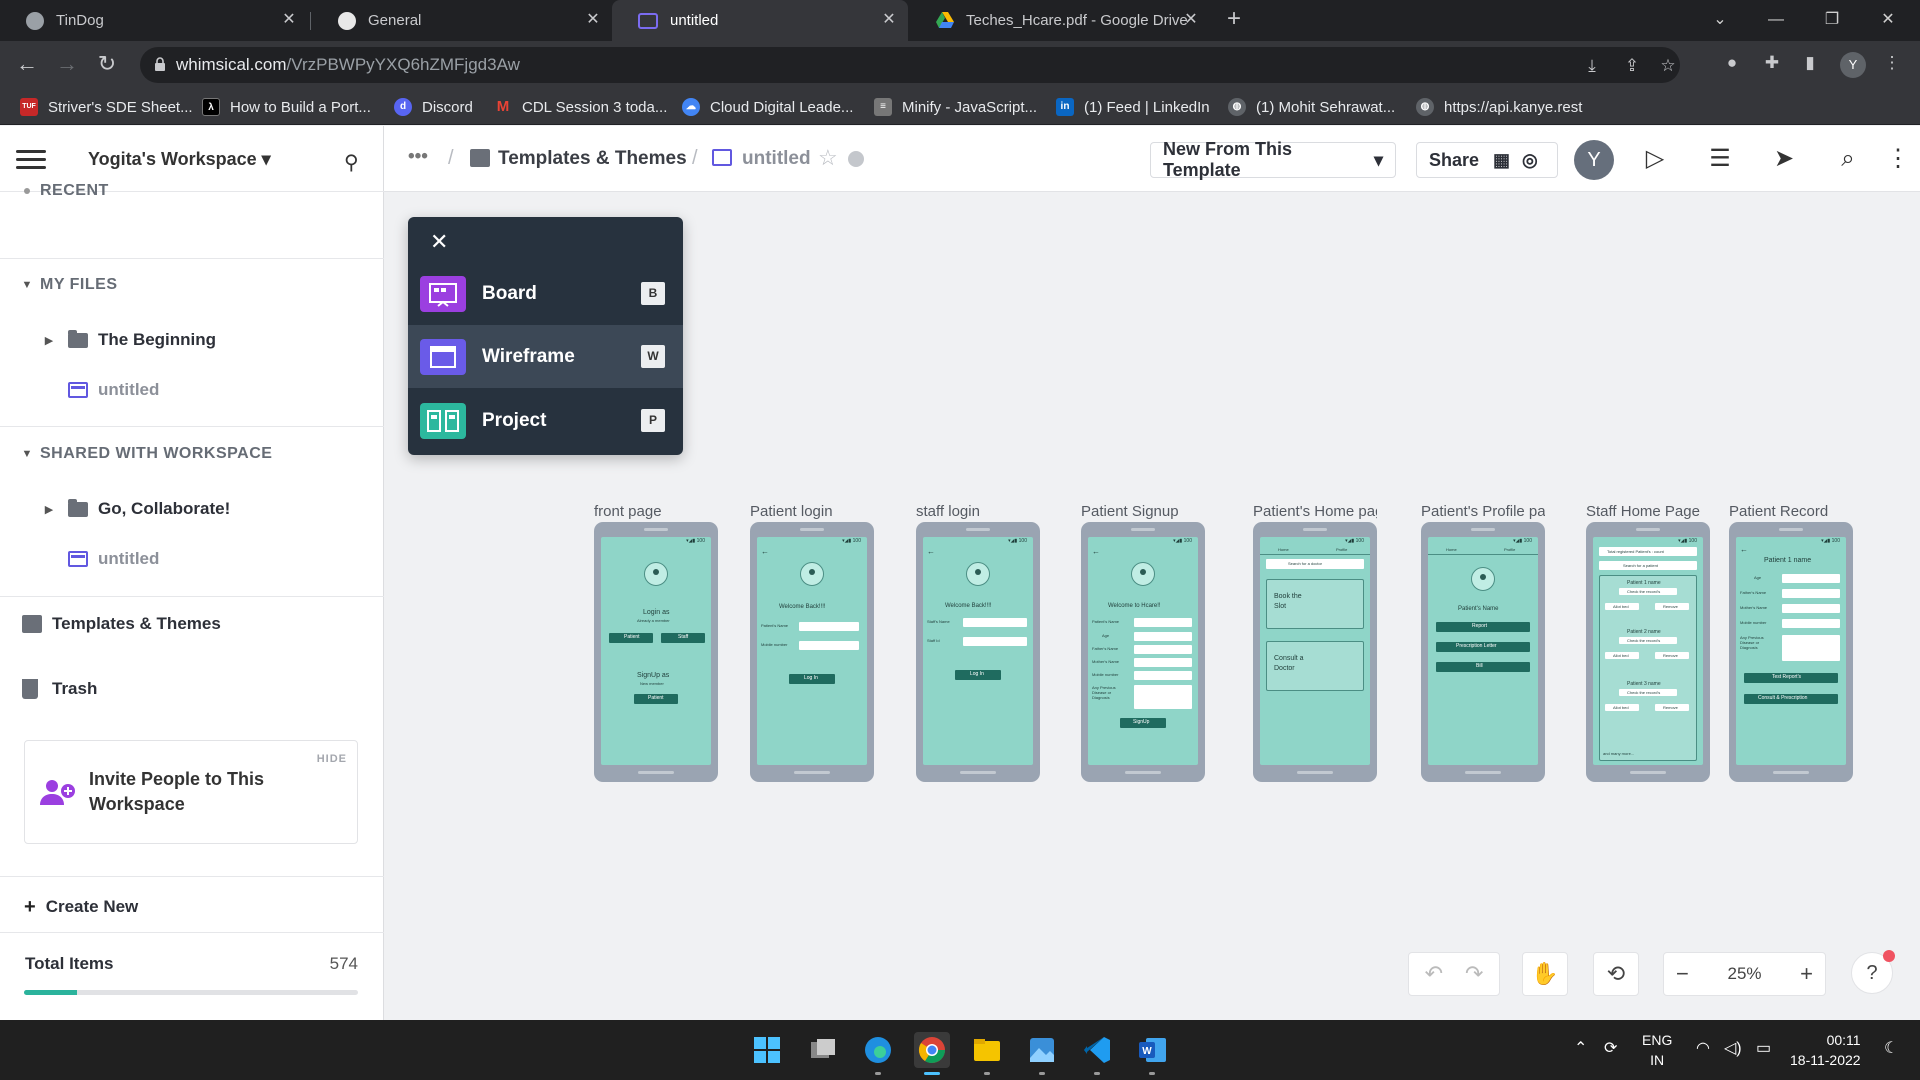  I want to click on user-avatar: Y, so click(1594, 160).